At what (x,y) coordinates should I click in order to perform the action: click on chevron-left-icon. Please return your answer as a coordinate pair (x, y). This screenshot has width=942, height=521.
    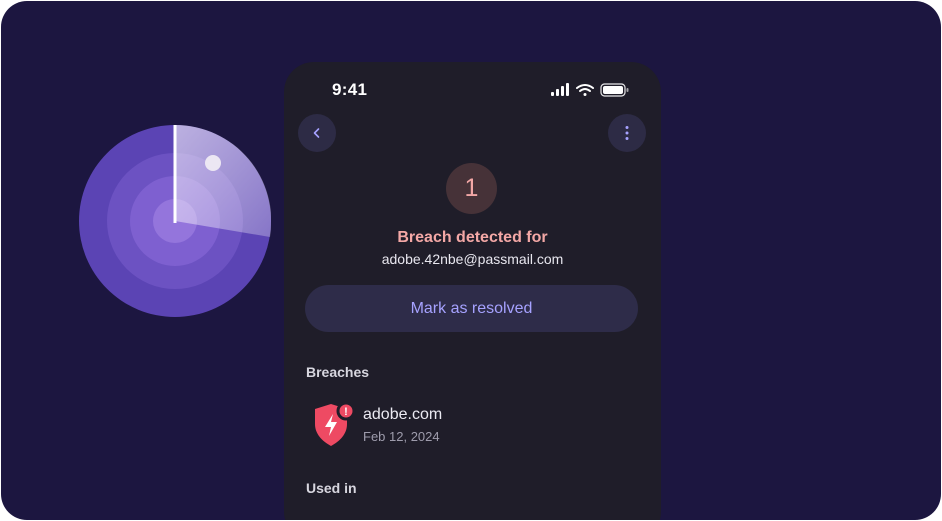
    Looking at the image, I should click on (316, 133).